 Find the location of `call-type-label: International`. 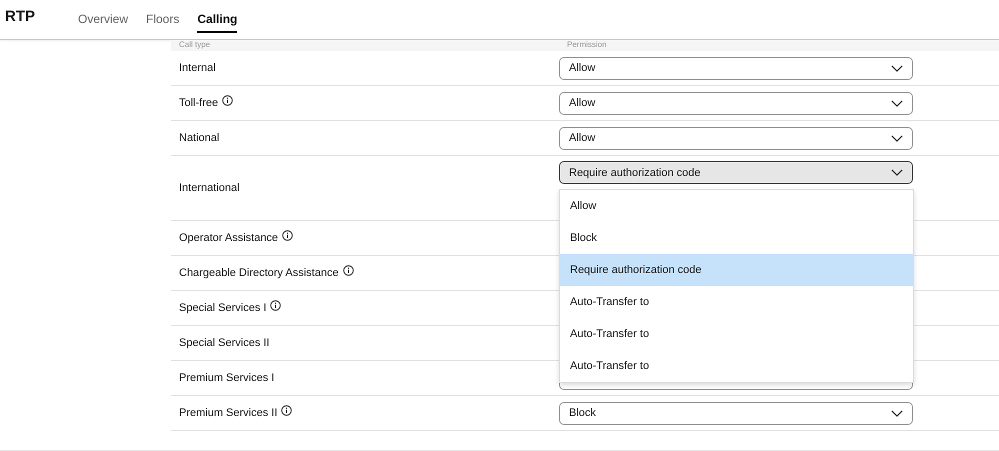

call-type-label: International is located at coordinates (209, 188).